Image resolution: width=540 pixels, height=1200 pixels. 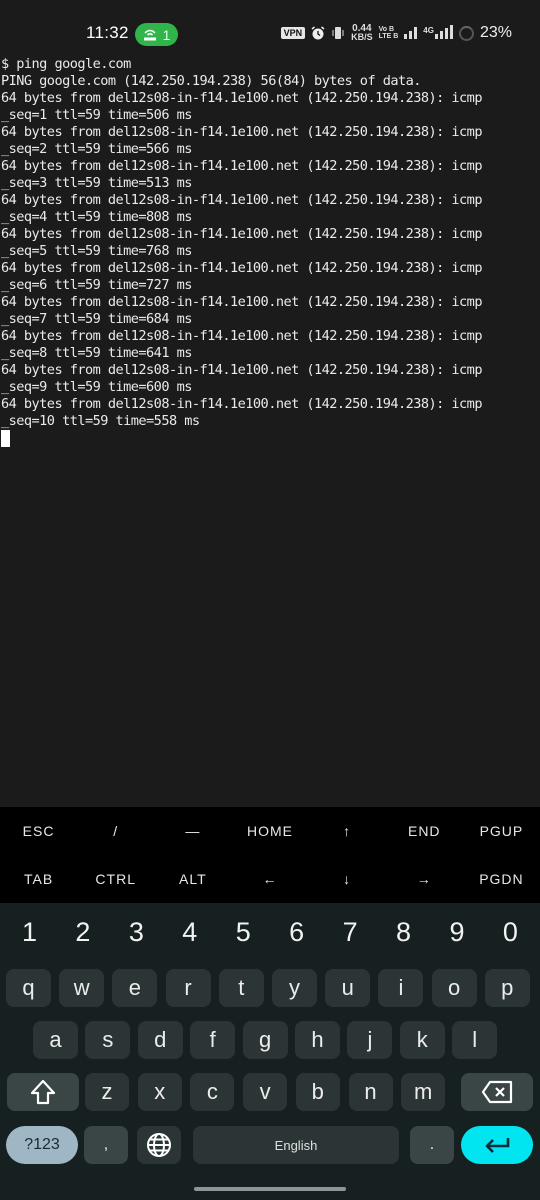 What do you see at coordinates (293, 33) in the screenshot?
I see `vpn-icon: VPN` at bounding box center [293, 33].